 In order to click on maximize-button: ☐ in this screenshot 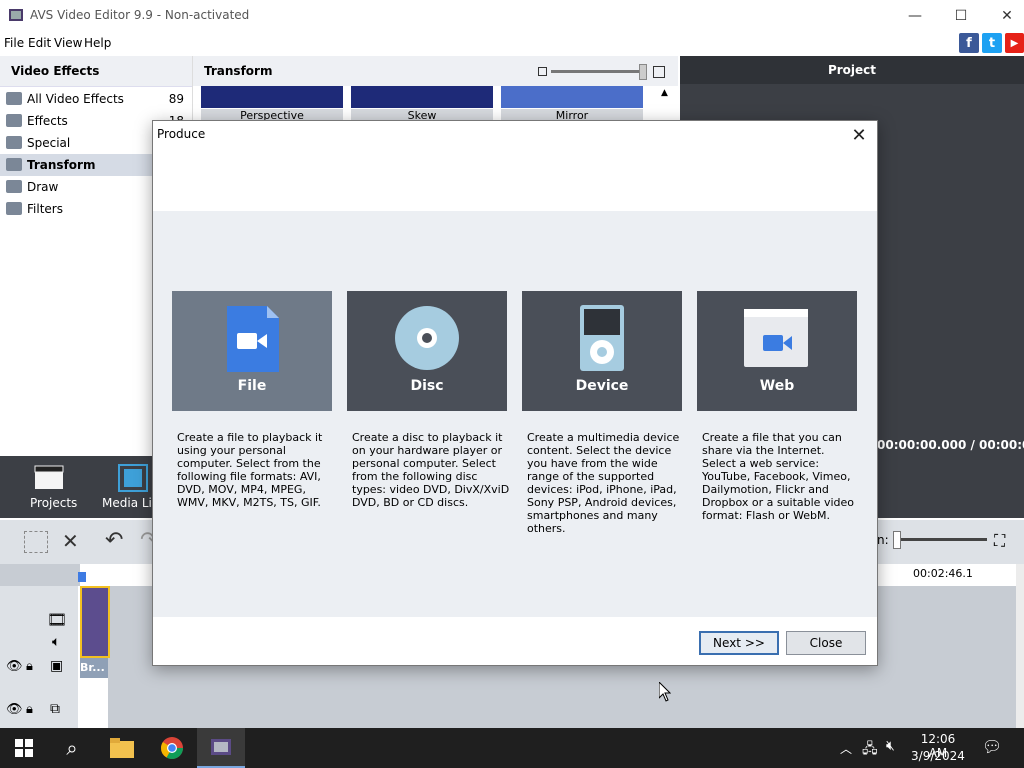, I will do `click(961, 16)`.